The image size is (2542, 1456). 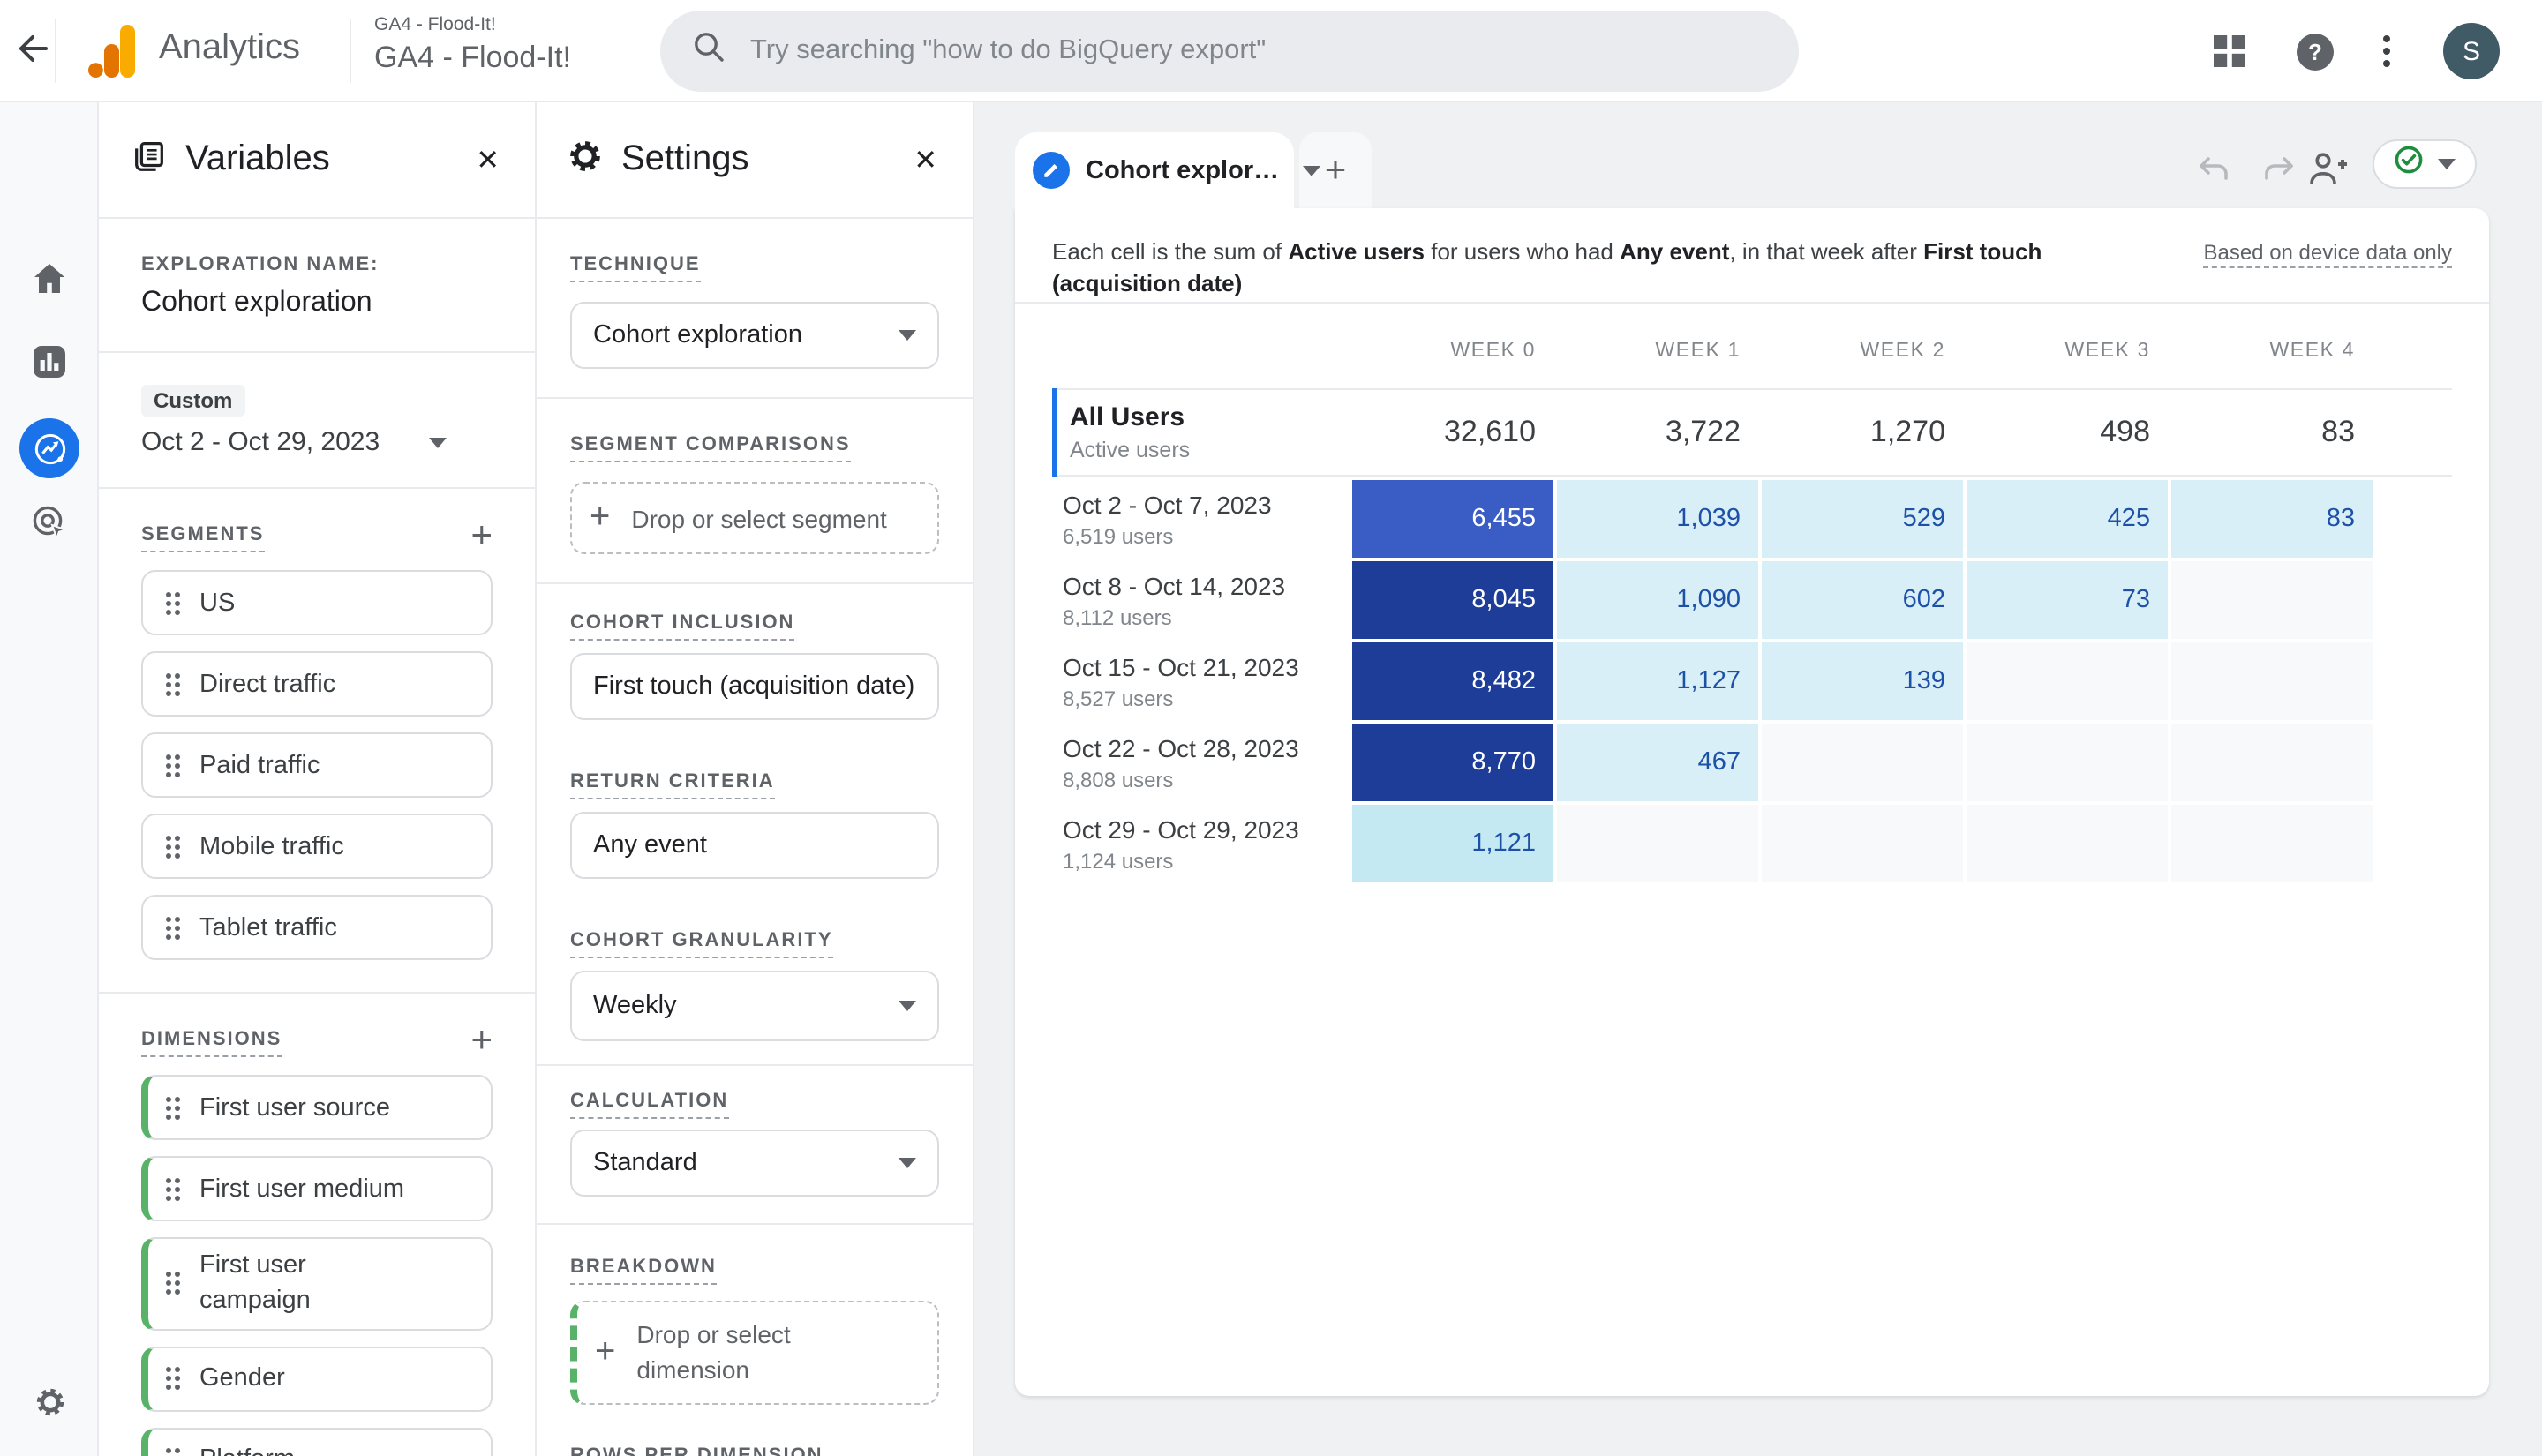 I want to click on dimension-chip: Gender, so click(x=317, y=1379).